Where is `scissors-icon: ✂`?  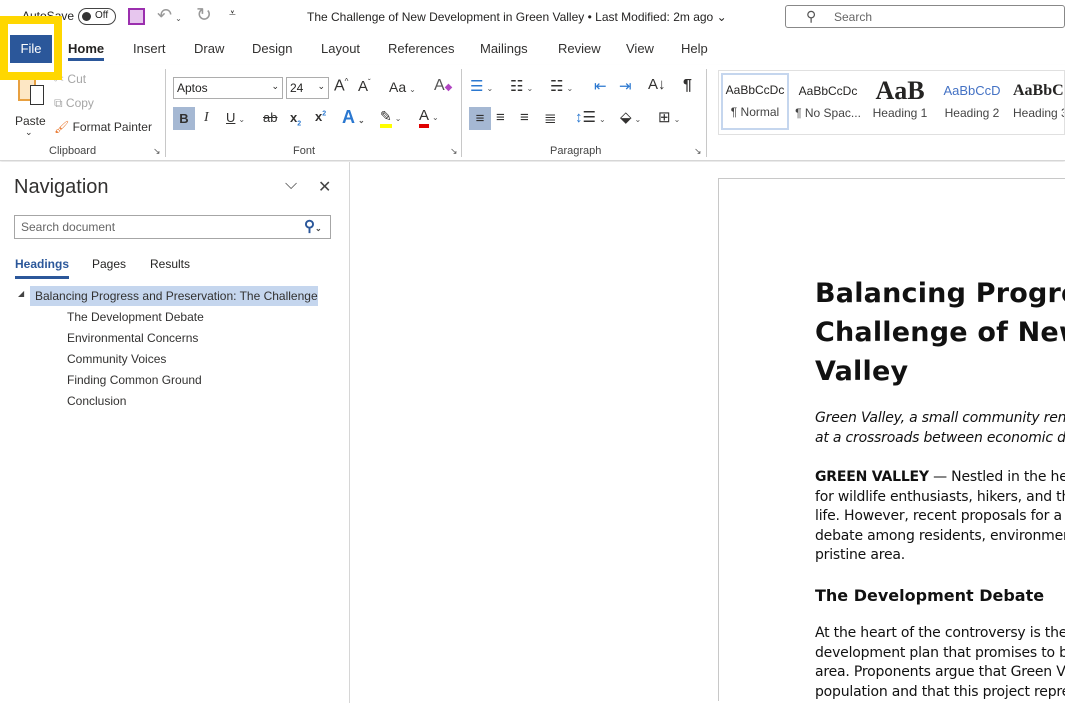
scissors-icon: ✂ is located at coordinates (59, 79).